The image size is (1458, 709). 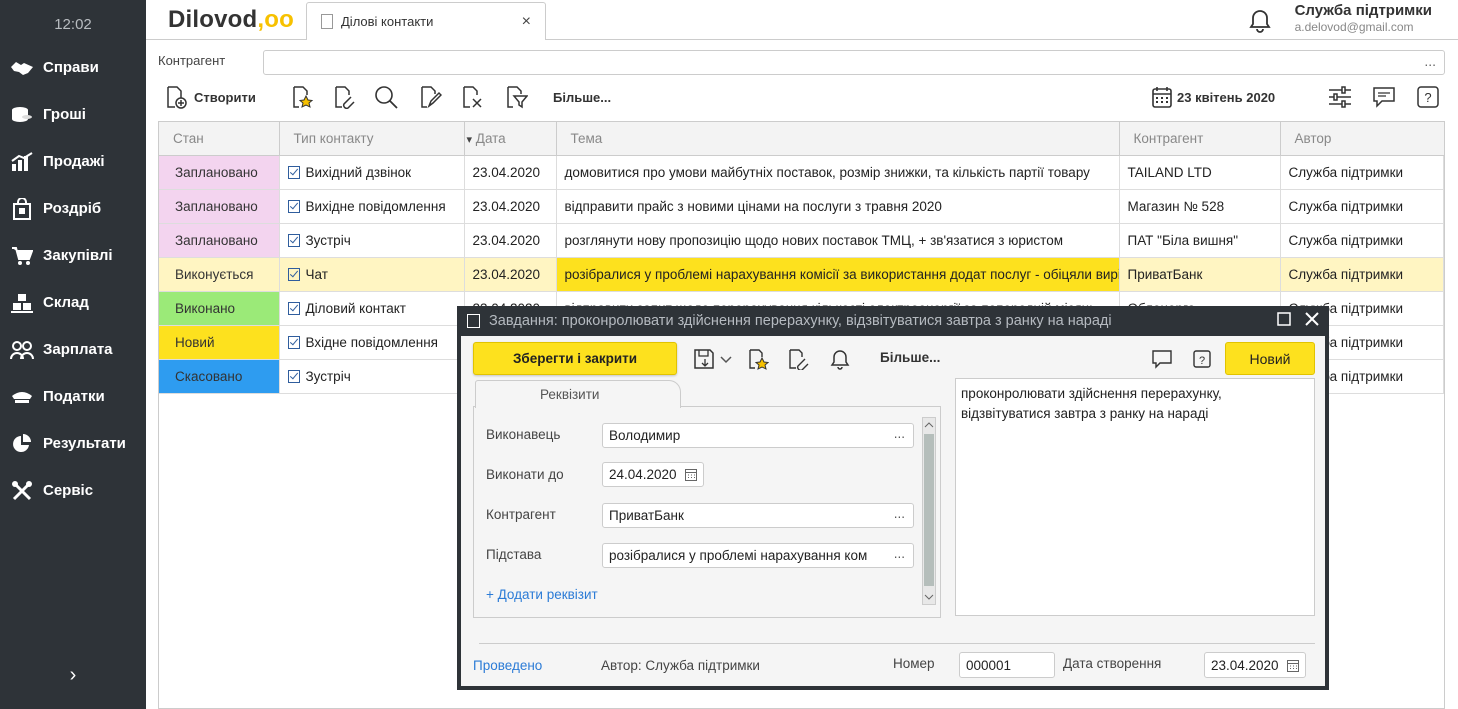 What do you see at coordinates (680, 665) in the screenshot?
I see `author-text: Автор: Служба підтримки` at bounding box center [680, 665].